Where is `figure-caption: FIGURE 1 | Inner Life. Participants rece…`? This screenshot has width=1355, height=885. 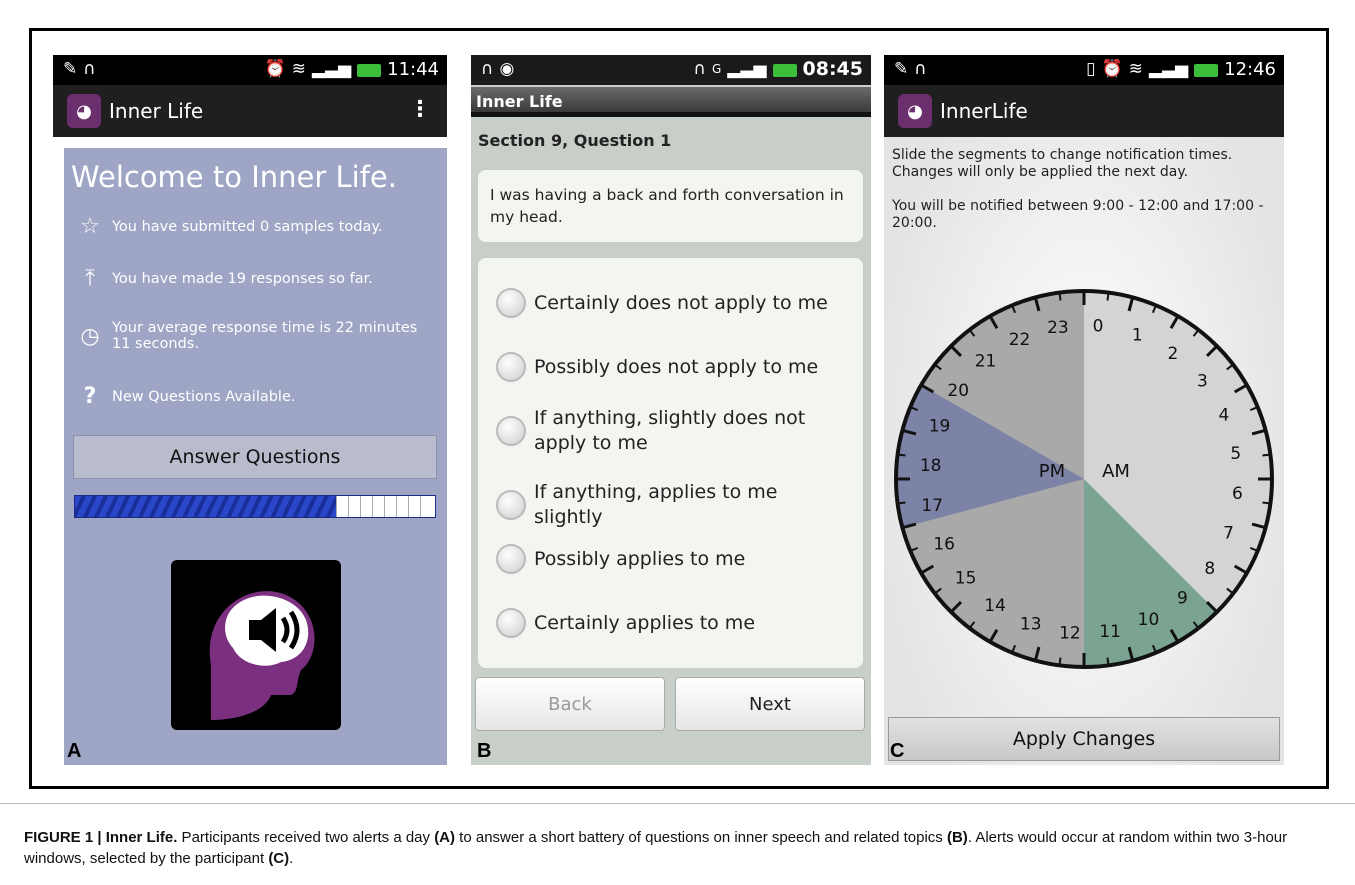
figure-caption: FIGURE 1 | Inner Life. Participants rece… is located at coordinates (677, 836).